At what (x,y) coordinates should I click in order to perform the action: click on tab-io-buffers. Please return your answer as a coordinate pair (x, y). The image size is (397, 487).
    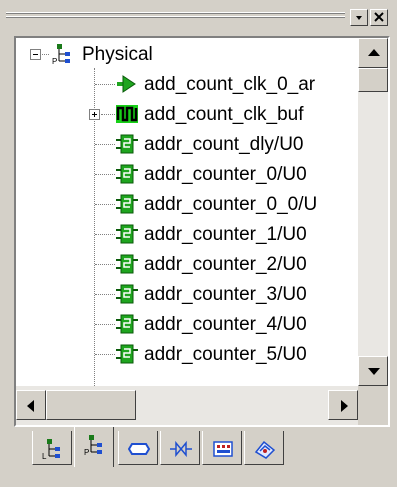
    Looking at the image, I should click on (180, 448).